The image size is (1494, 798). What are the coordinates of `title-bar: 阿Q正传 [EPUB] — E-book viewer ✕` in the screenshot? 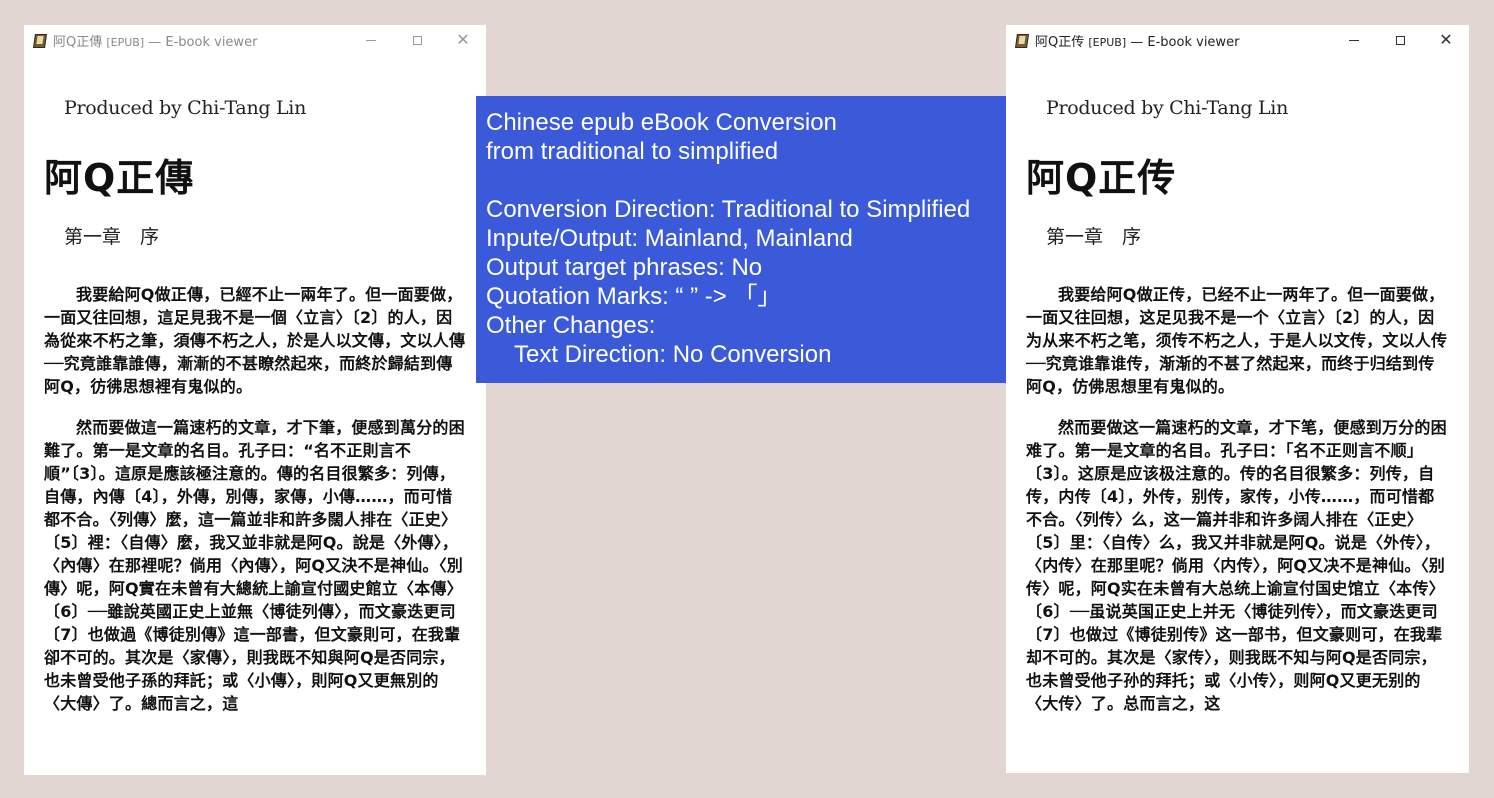 It's located at (1237, 40).